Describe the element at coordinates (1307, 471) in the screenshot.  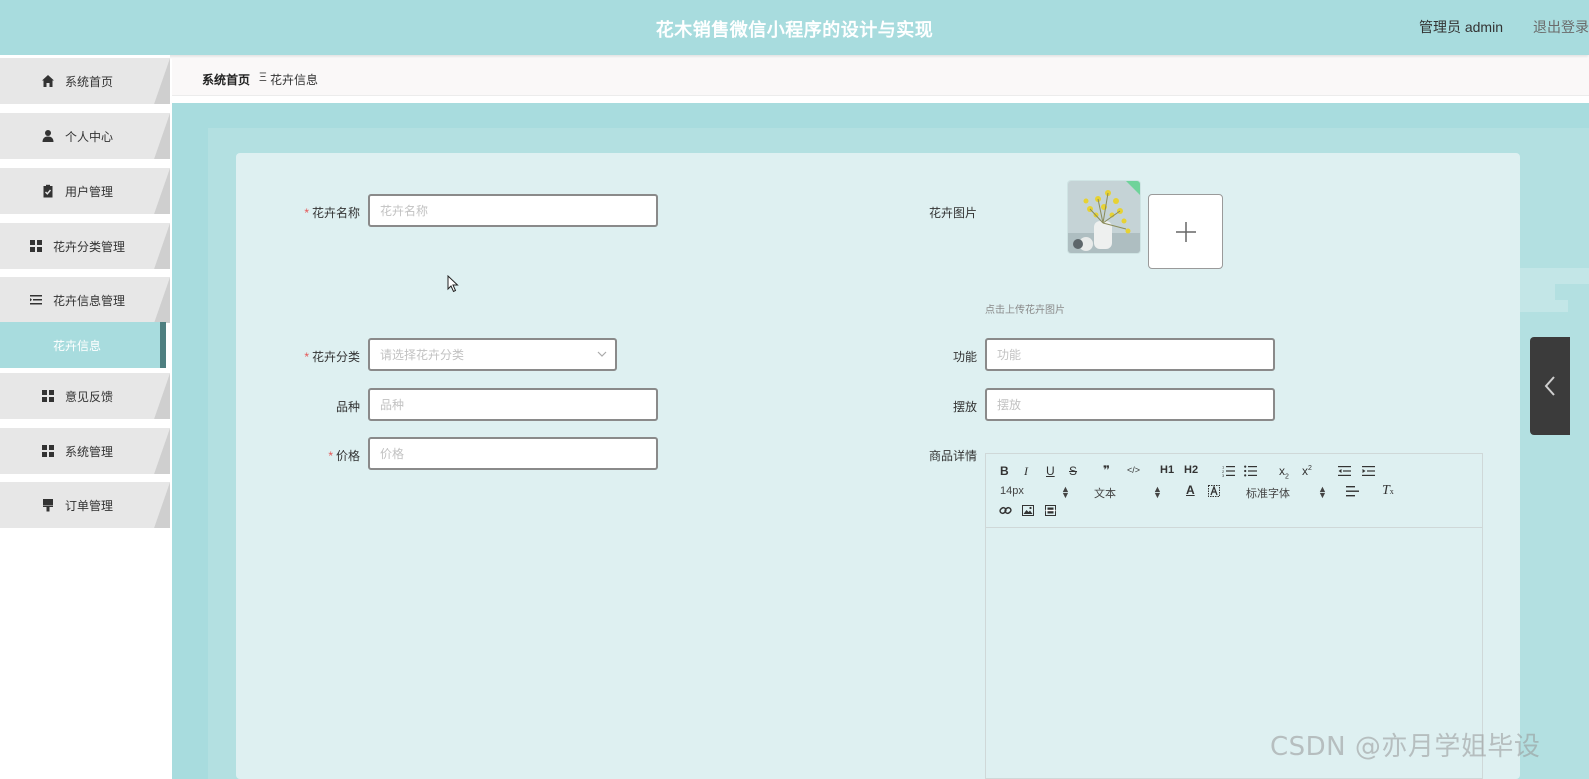
I see `superscript-button: x2` at that location.